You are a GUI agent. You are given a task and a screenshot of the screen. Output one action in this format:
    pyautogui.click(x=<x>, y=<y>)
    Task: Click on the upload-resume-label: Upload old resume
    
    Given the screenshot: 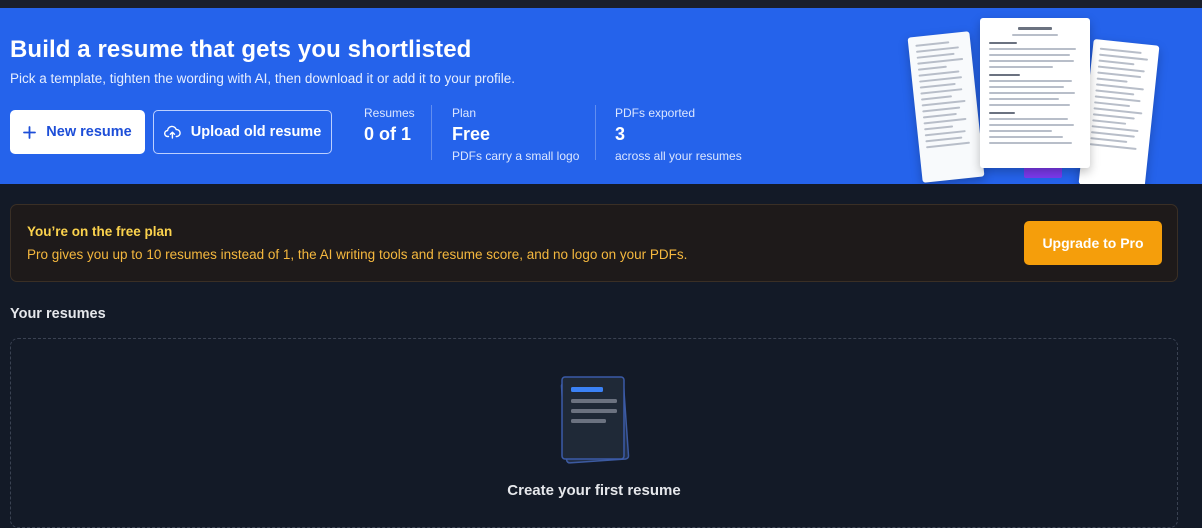 What is the action you would take?
    pyautogui.click(x=256, y=132)
    